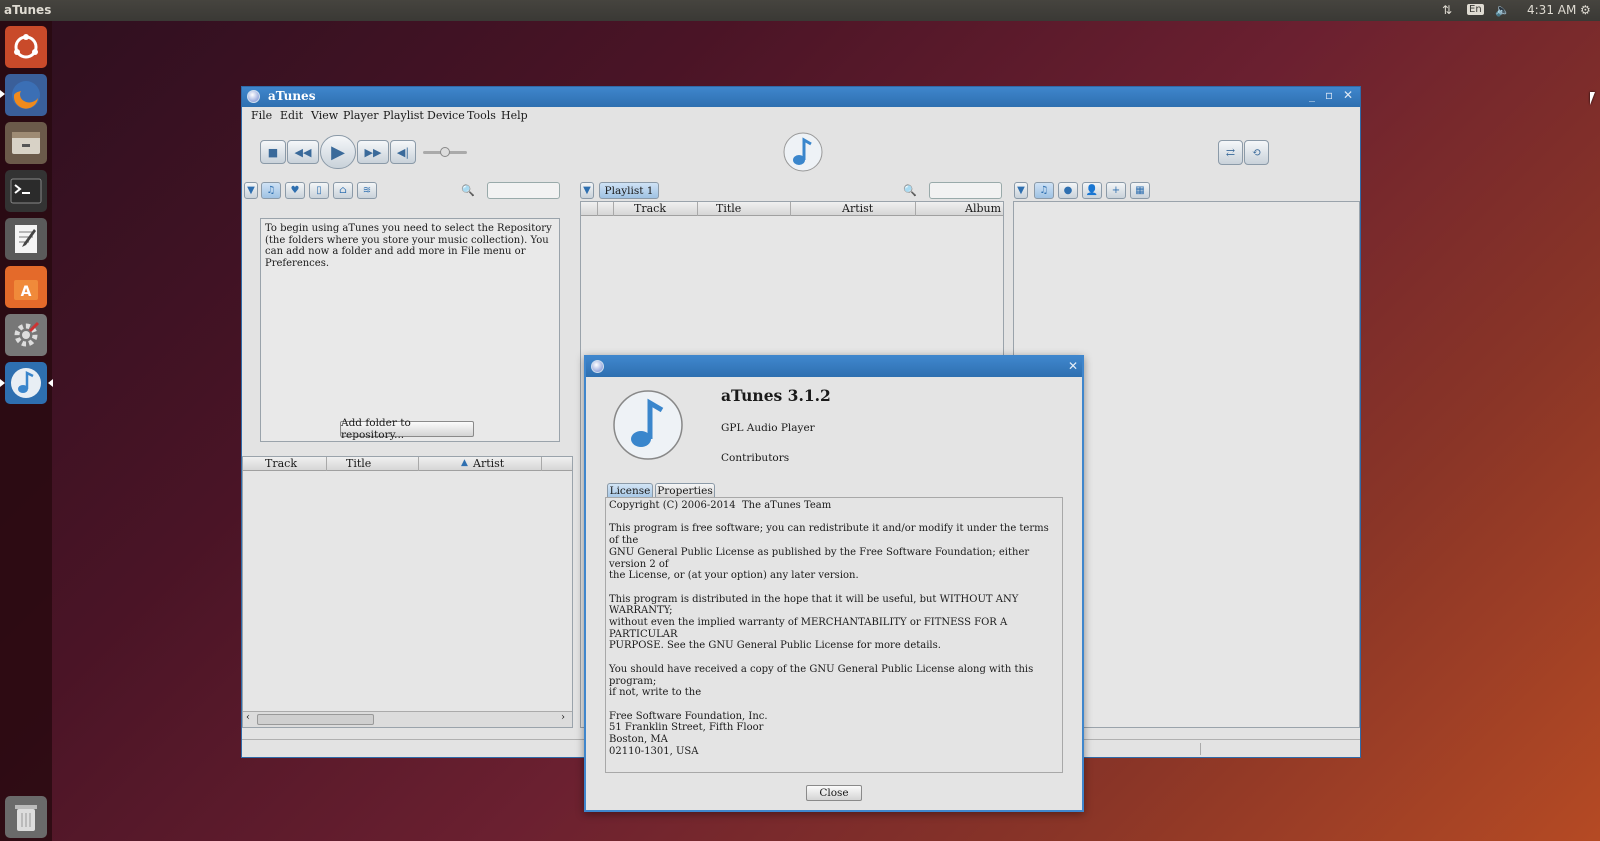  I want to click on software-center-icon: A, so click(26, 287).